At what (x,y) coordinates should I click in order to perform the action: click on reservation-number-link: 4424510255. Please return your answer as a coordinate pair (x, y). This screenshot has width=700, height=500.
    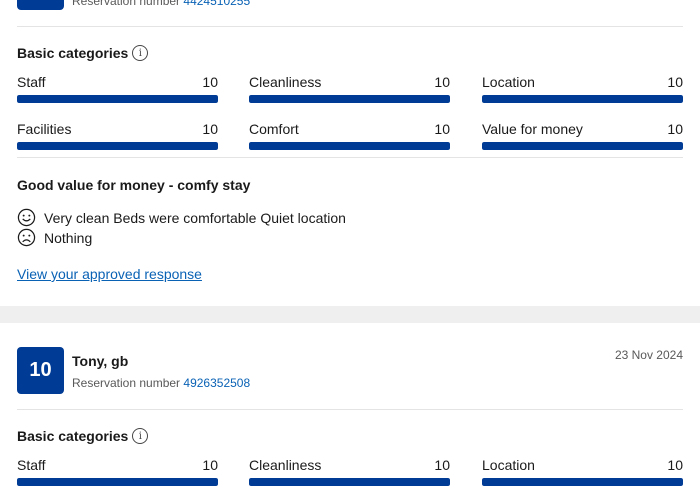
    Looking at the image, I should click on (216, 4).